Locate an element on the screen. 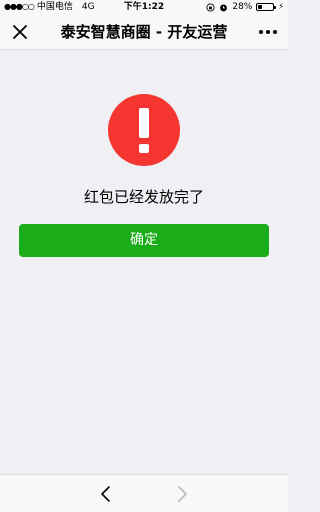 Image resolution: width=320 pixels, height=512 pixels. back-button is located at coordinates (106, 494).